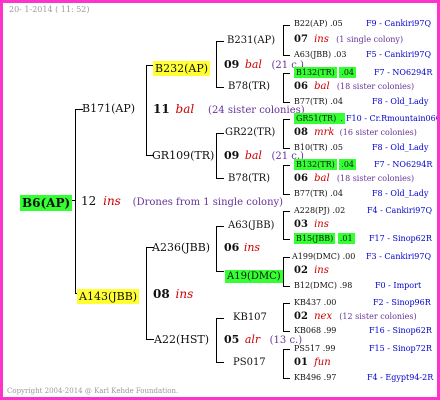  Describe the element at coordinates (181, 247) in the screenshot. I see `g2-node: A236(JBB)` at that location.